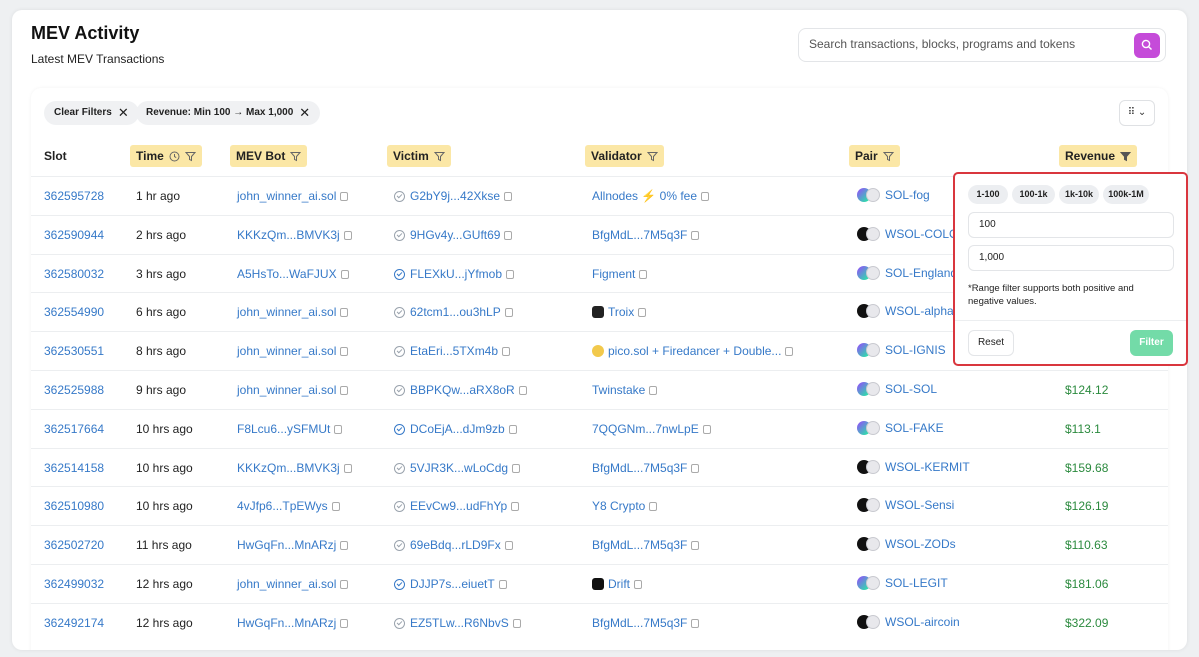  I want to click on pair-link: SOL-SOL, so click(911, 389).